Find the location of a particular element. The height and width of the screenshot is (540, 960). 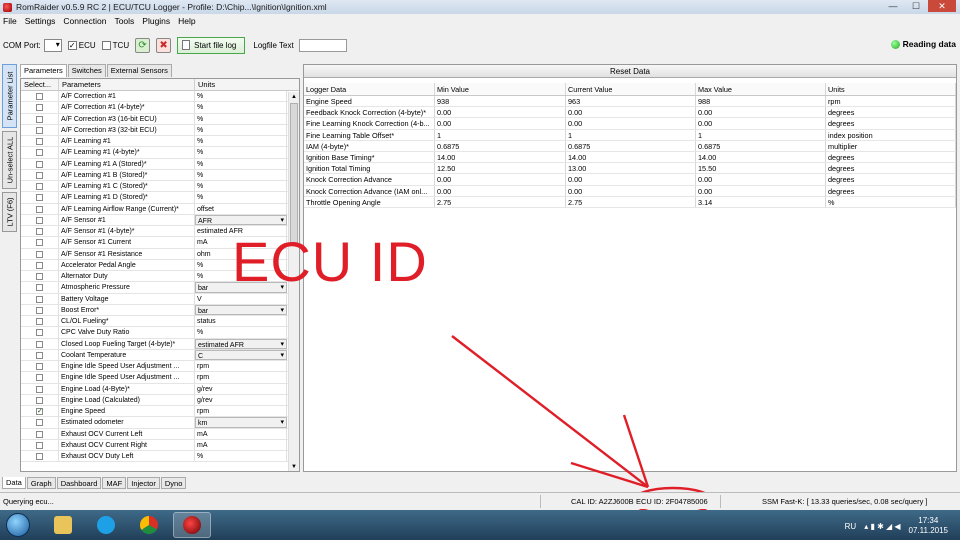

parameter-unit-select: estimated AFR is located at coordinates (241, 343).